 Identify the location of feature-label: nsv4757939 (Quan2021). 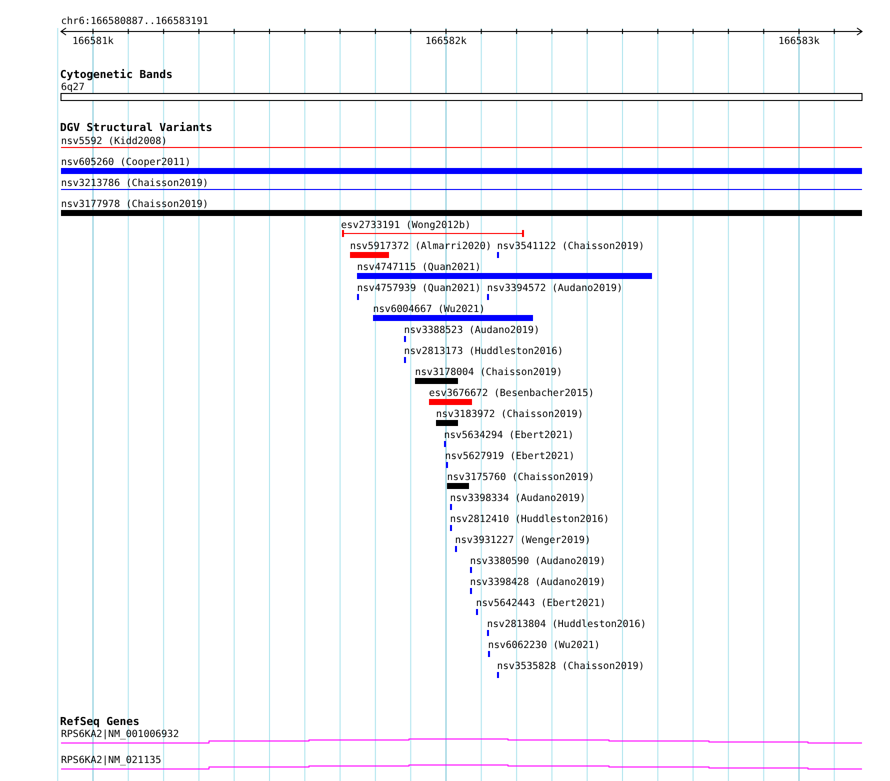
(419, 288).